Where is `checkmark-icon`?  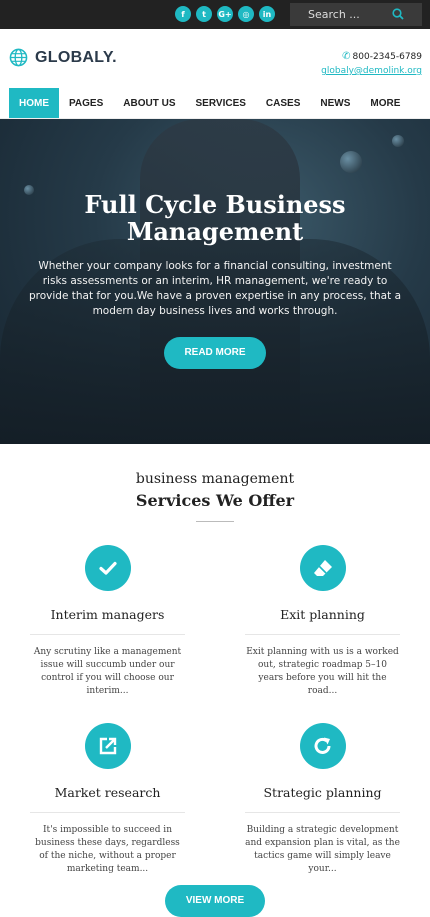
checkmark-icon is located at coordinates (107, 568).